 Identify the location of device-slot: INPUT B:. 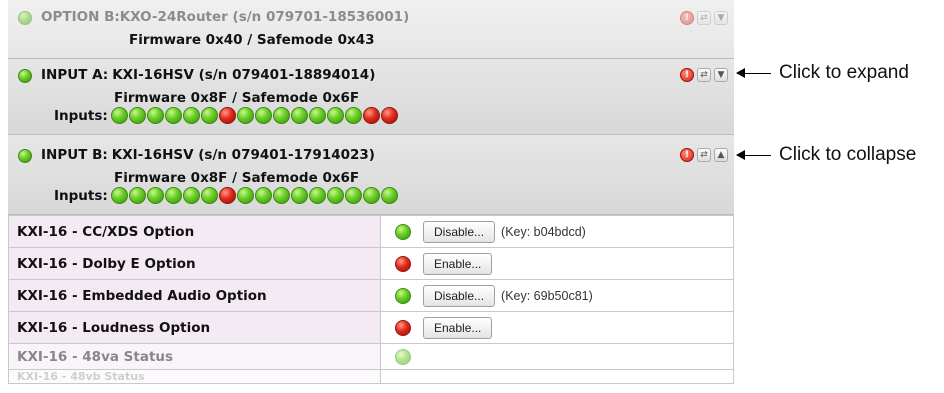
(74, 155).